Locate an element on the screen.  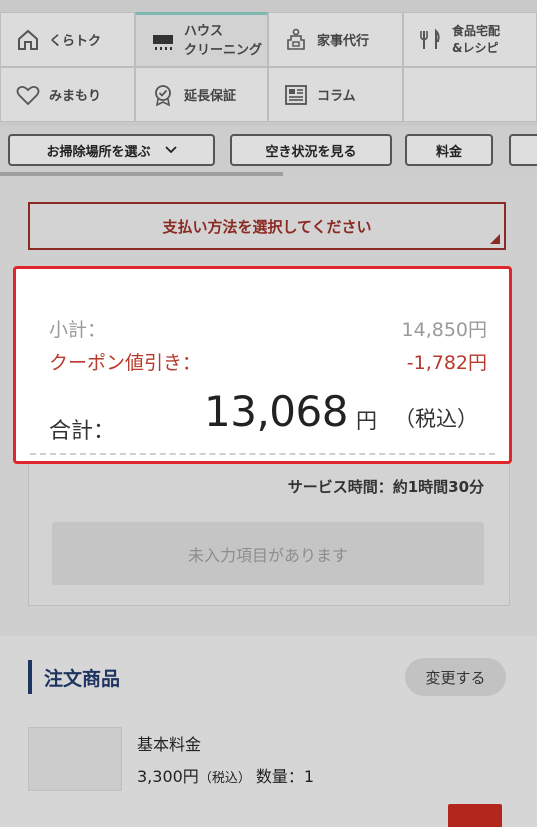
heart-icon is located at coordinates (28, 95).